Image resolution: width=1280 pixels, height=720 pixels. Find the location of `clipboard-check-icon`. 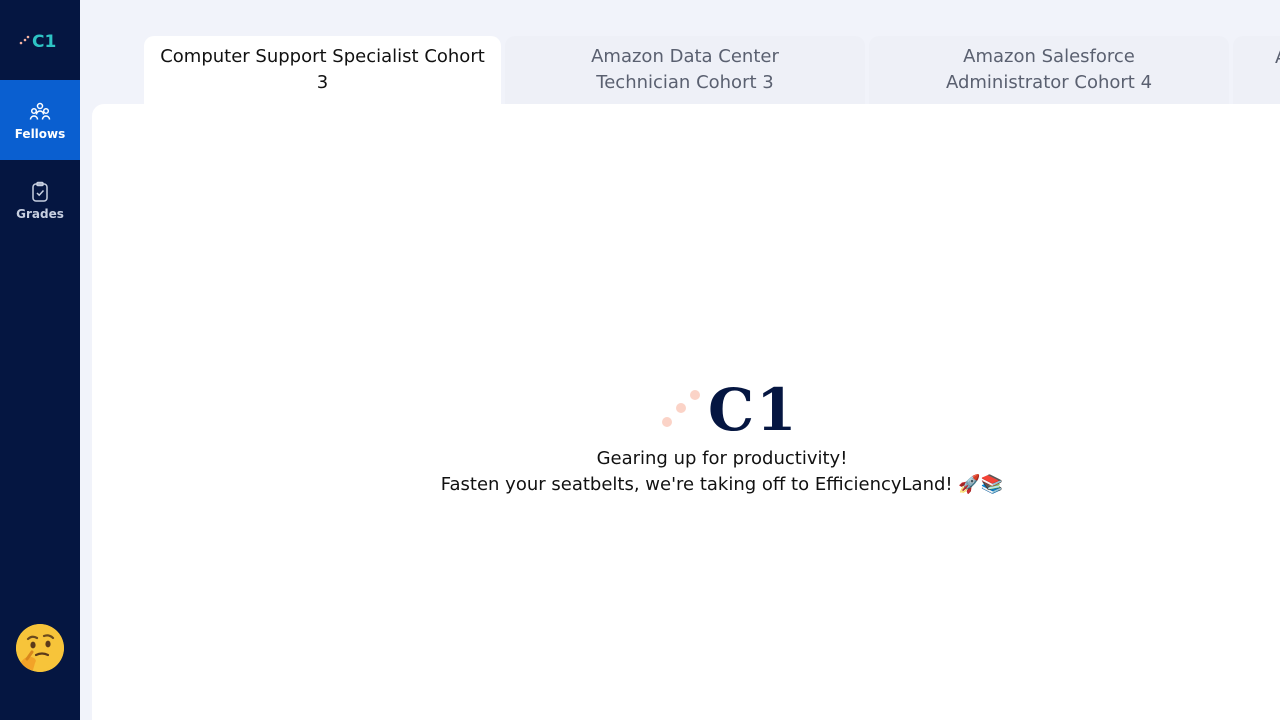

clipboard-check-icon is located at coordinates (40, 191).